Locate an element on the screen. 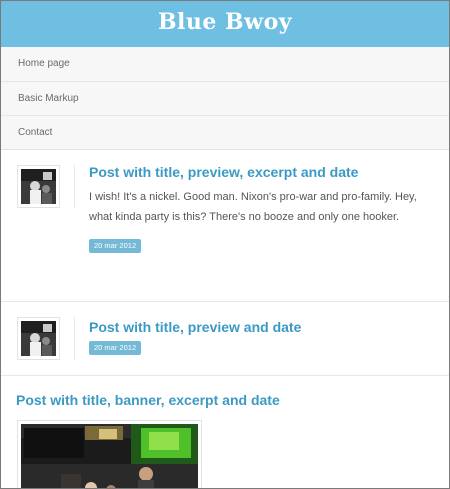 This screenshot has width=450, height=489. nav-item-home: Home page is located at coordinates (225, 64).